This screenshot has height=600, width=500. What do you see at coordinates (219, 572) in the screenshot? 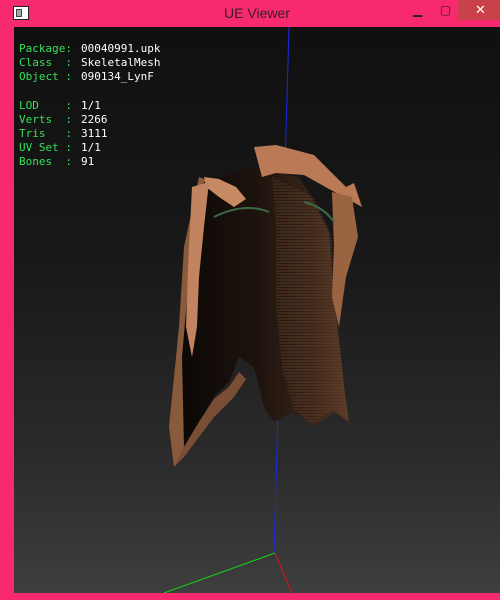
I see `y-axis-line` at bounding box center [219, 572].